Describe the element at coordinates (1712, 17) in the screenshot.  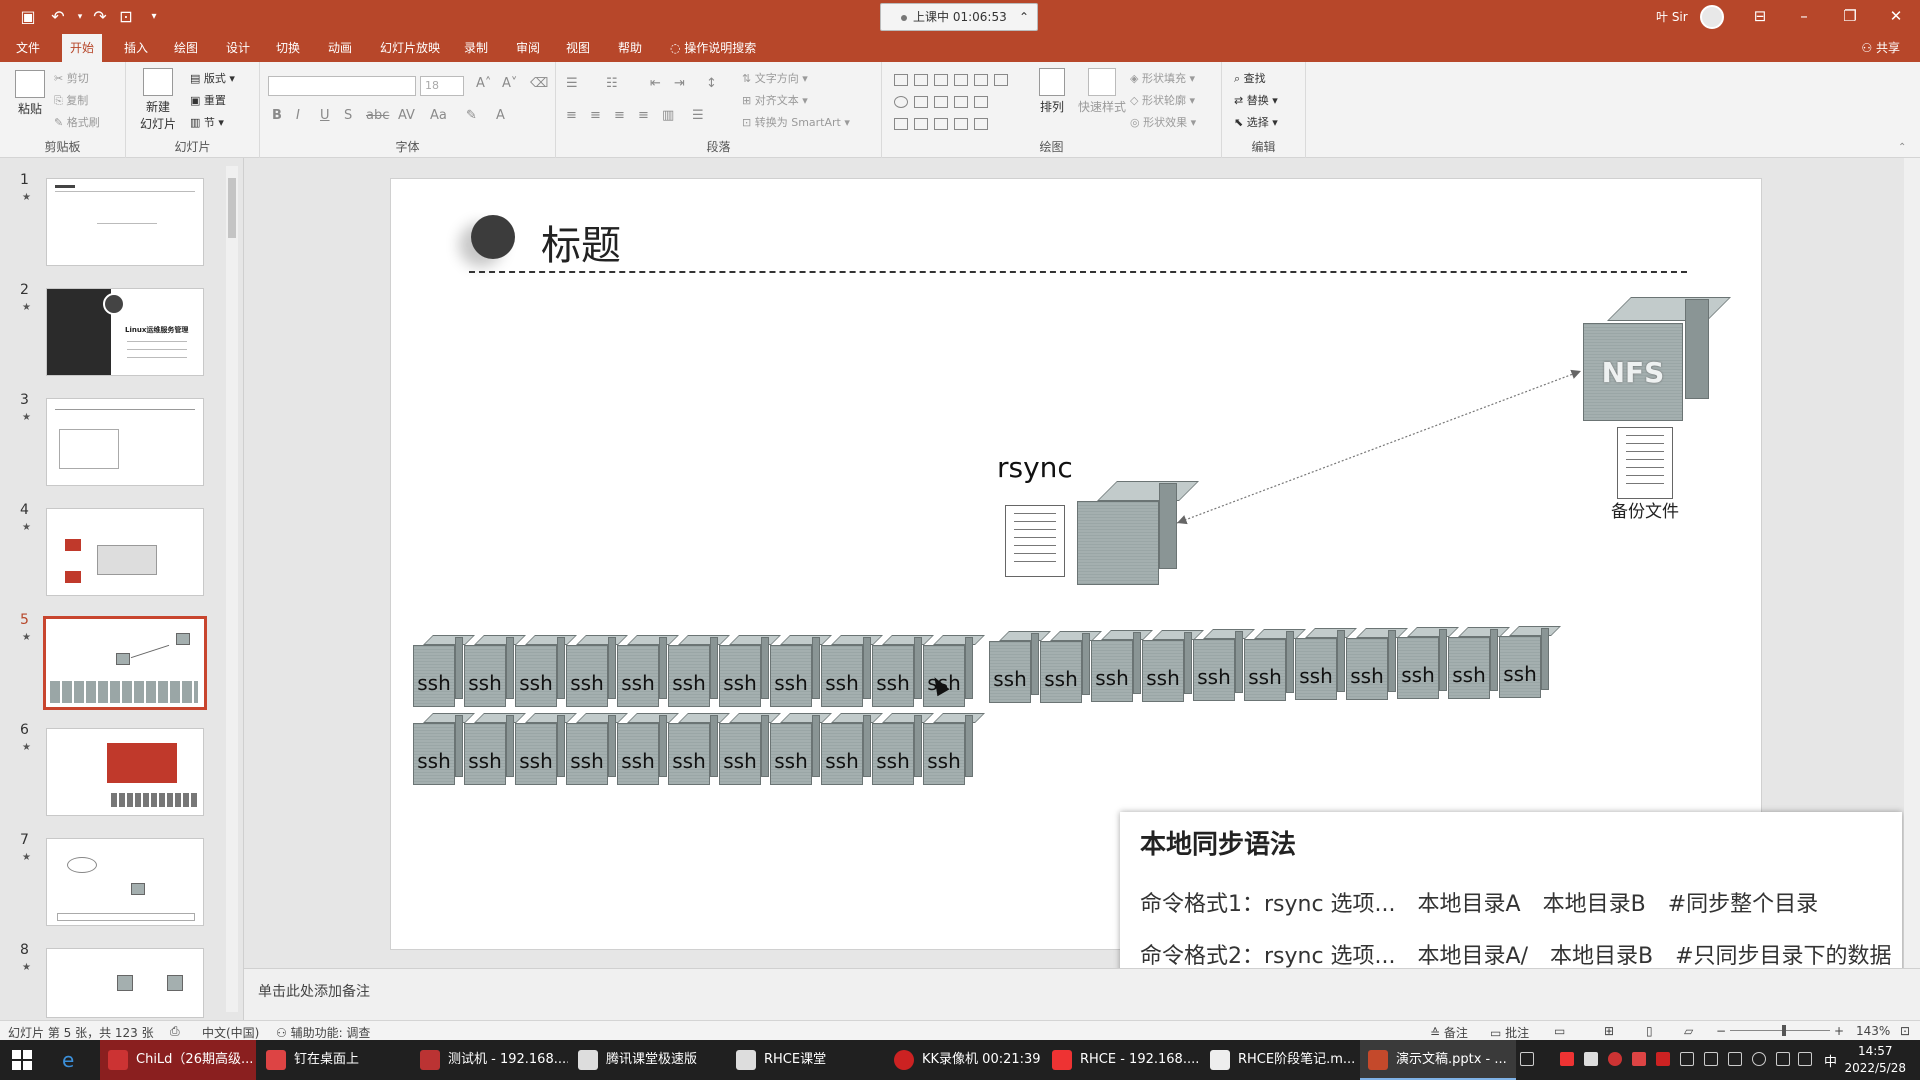
I see `avatar` at that location.